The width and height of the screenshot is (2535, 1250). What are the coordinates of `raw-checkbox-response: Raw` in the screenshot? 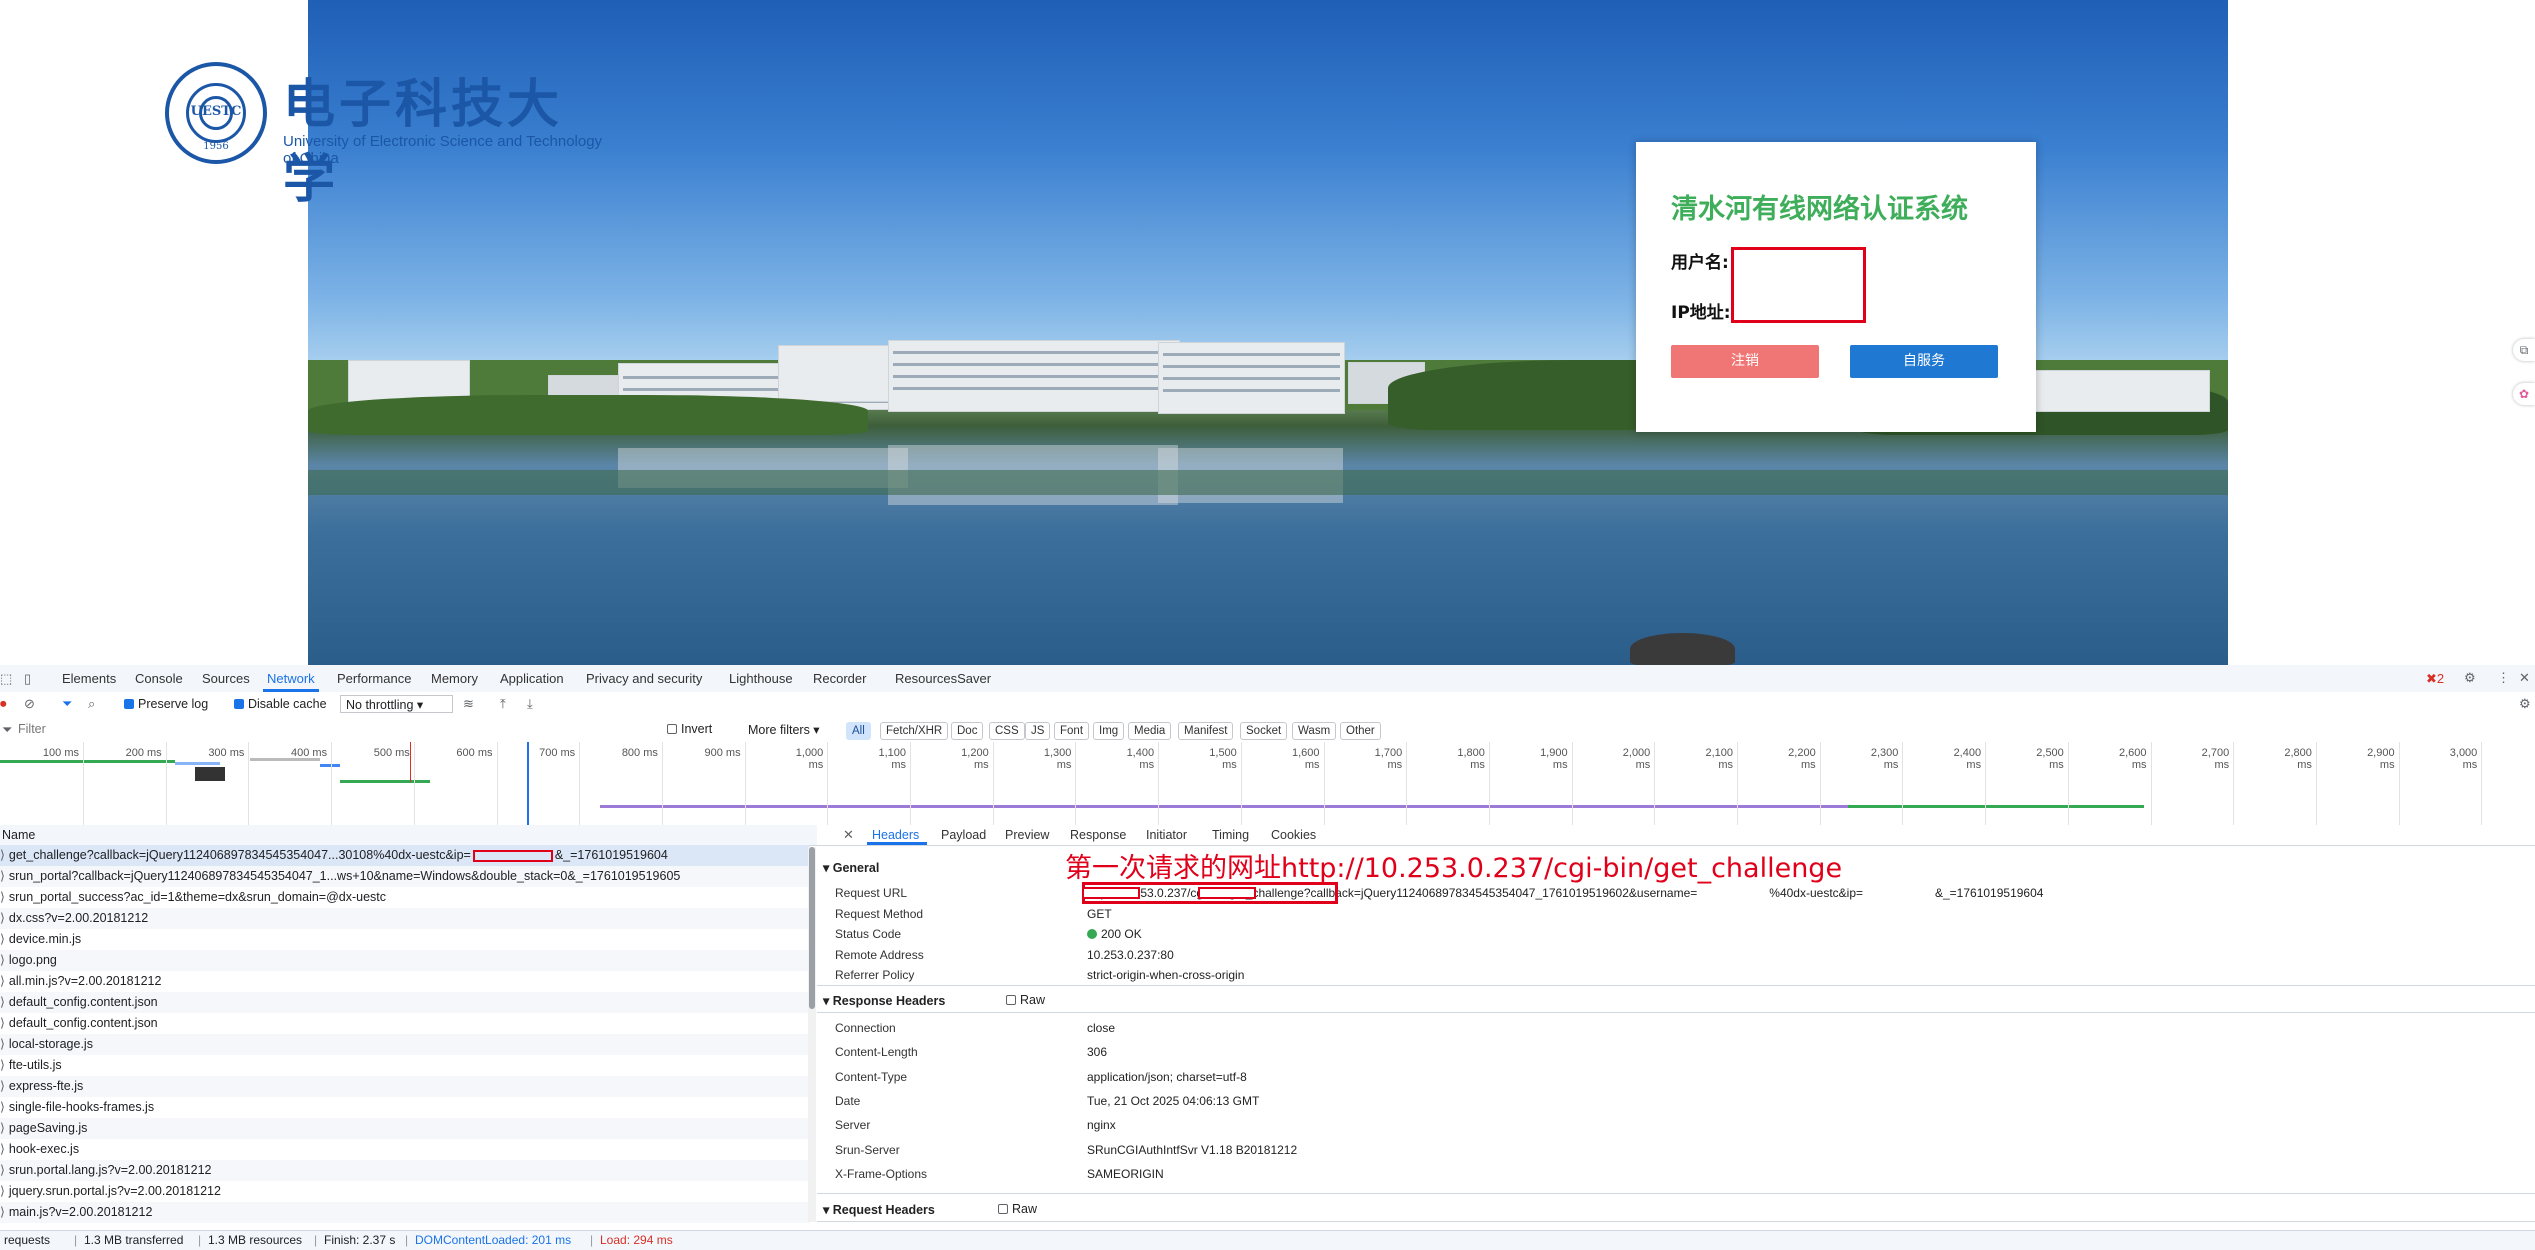 It's located at (1076, 1000).